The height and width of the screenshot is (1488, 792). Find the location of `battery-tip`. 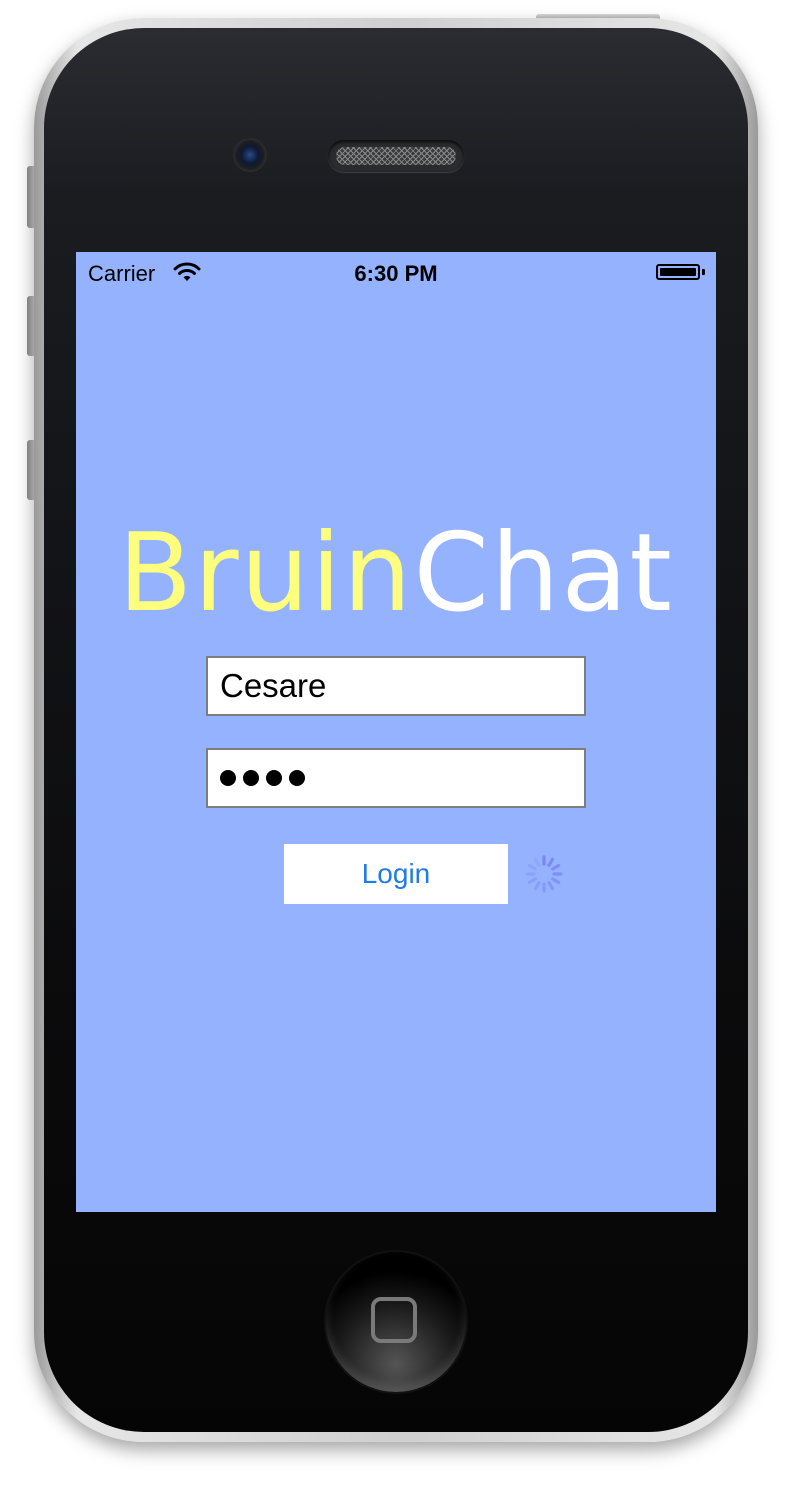

battery-tip is located at coordinates (703, 272).